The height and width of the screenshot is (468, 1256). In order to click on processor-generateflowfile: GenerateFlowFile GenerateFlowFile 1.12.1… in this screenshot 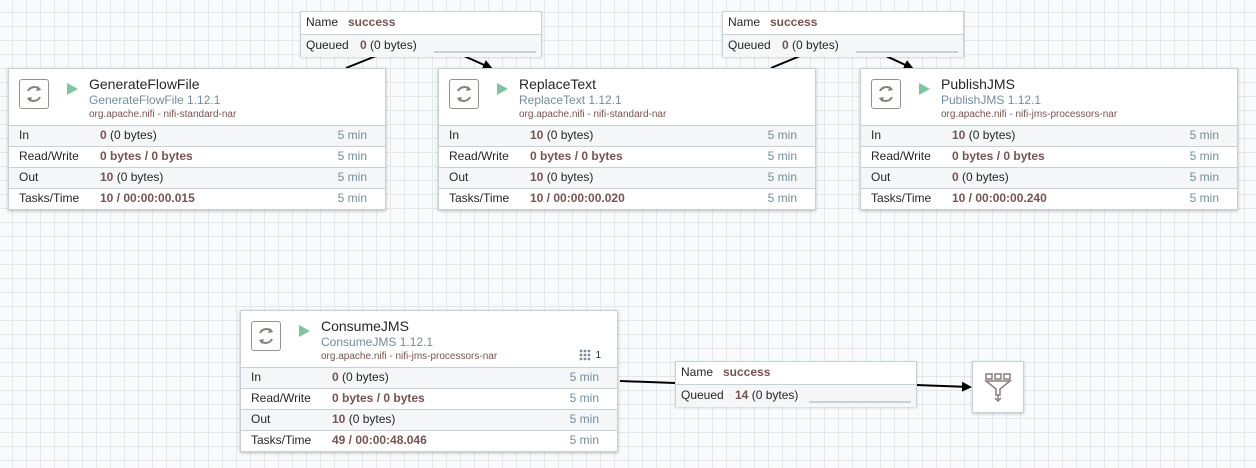, I will do `click(197, 139)`.